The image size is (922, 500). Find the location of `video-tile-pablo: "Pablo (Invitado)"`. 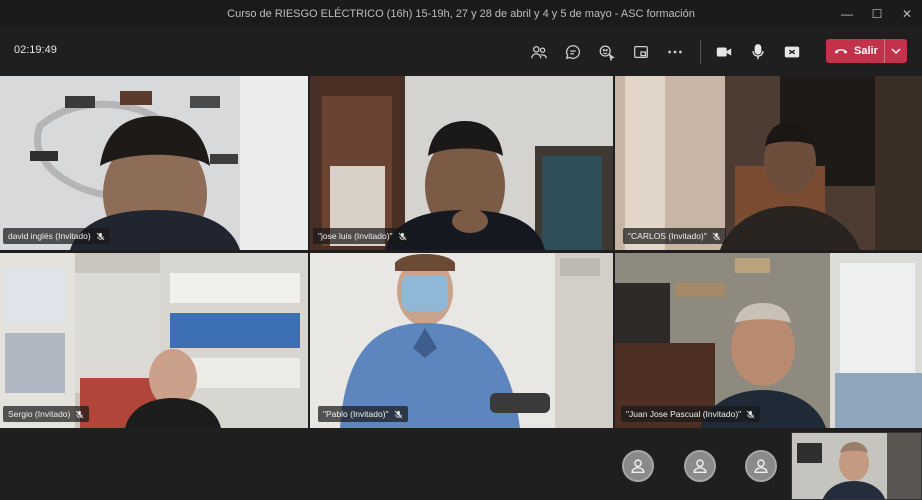

video-tile-pablo: "Pablo (Invitado)" is located at coordinates (461, 340).